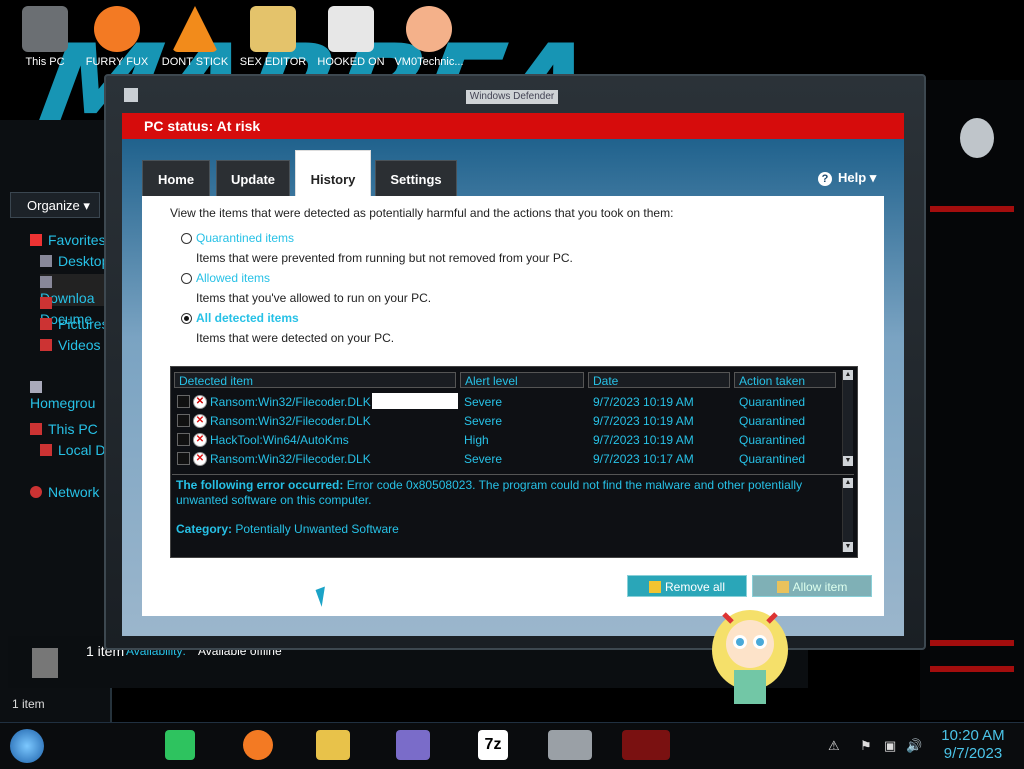  I want to click on system-clock: 10:20 AM 9/7/2023, so click(973, 745).